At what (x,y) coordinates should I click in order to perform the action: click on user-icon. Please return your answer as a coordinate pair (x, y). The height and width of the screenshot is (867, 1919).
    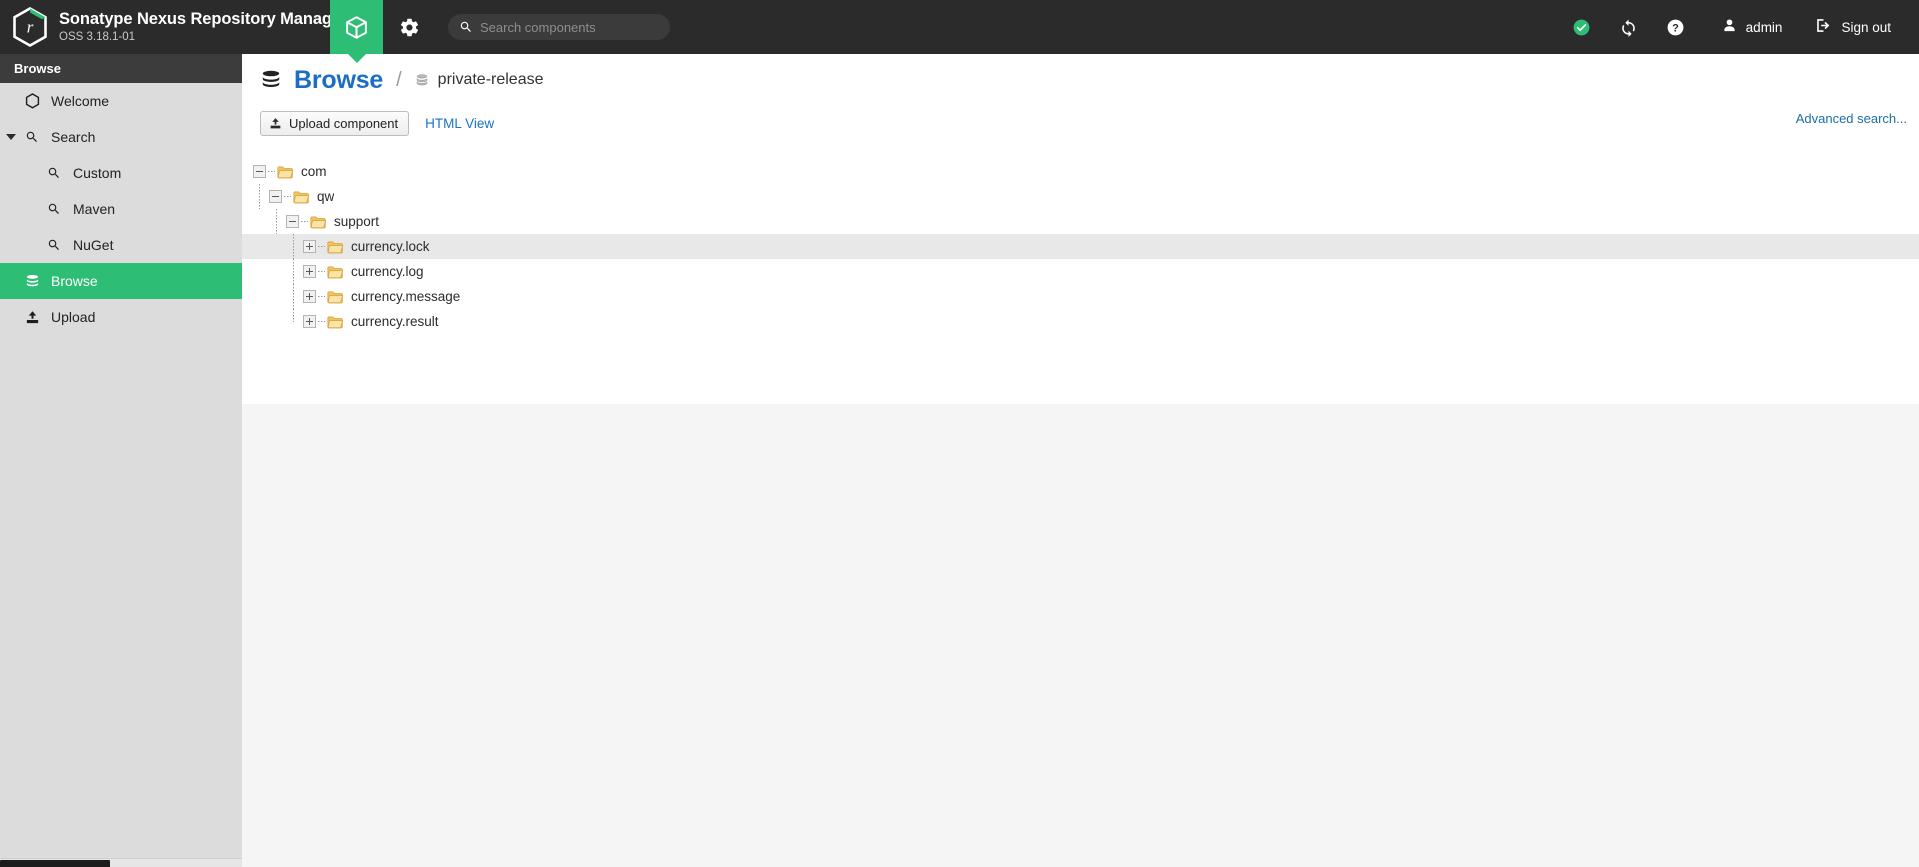
    Looking at the image, I should click on (1729, 27).